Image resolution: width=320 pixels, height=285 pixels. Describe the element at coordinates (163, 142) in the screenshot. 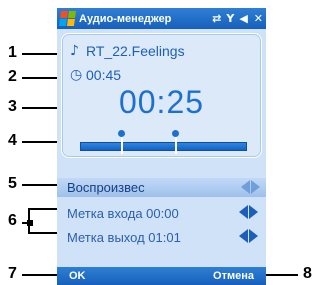

I see `progress-track` at that location.